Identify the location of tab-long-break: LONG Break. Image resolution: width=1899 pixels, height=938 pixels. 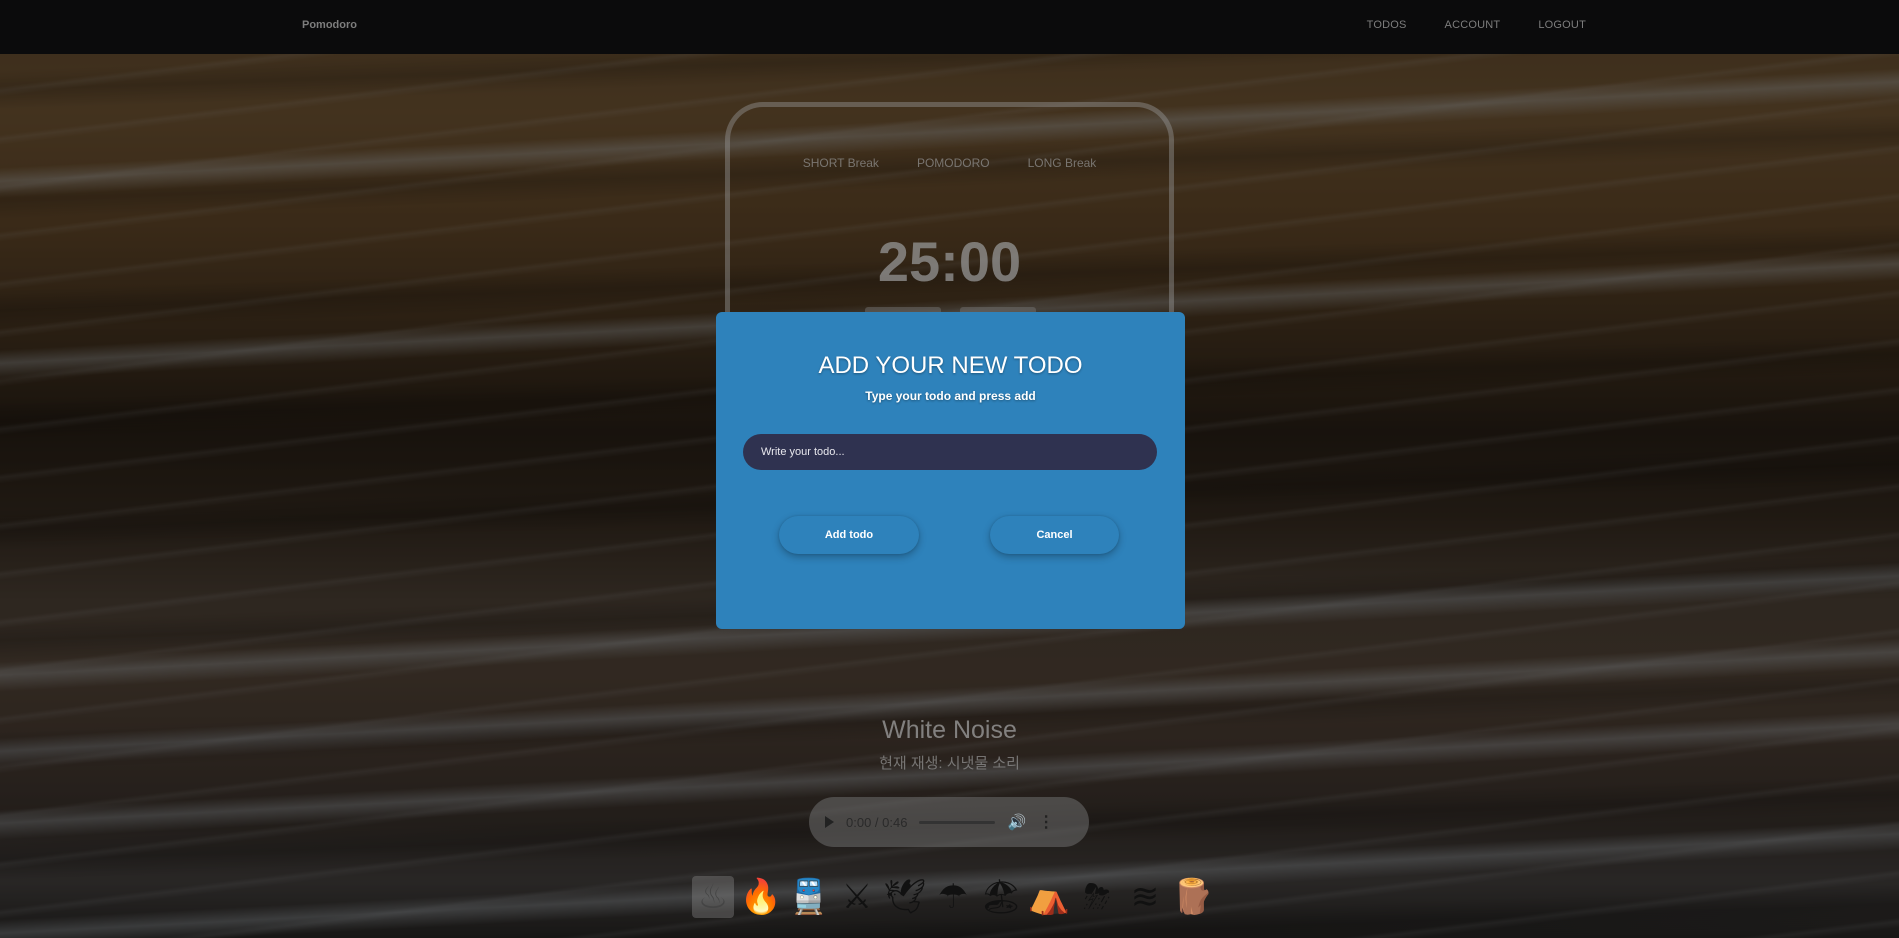
(1062, 163).